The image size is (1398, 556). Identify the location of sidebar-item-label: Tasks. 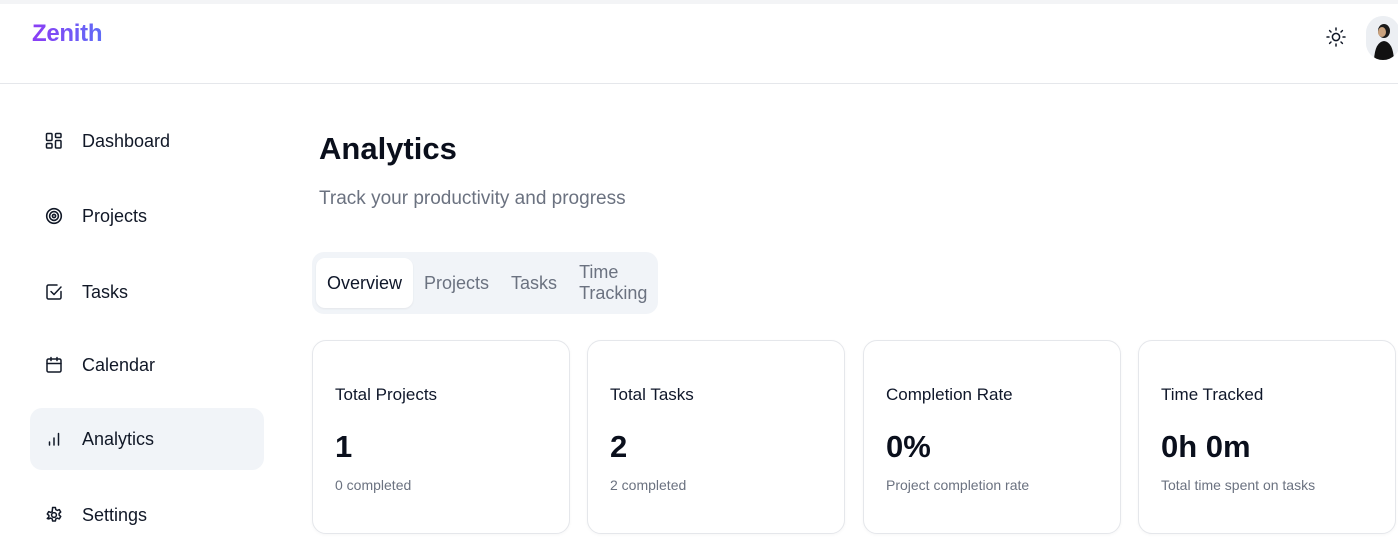
(105, 291).